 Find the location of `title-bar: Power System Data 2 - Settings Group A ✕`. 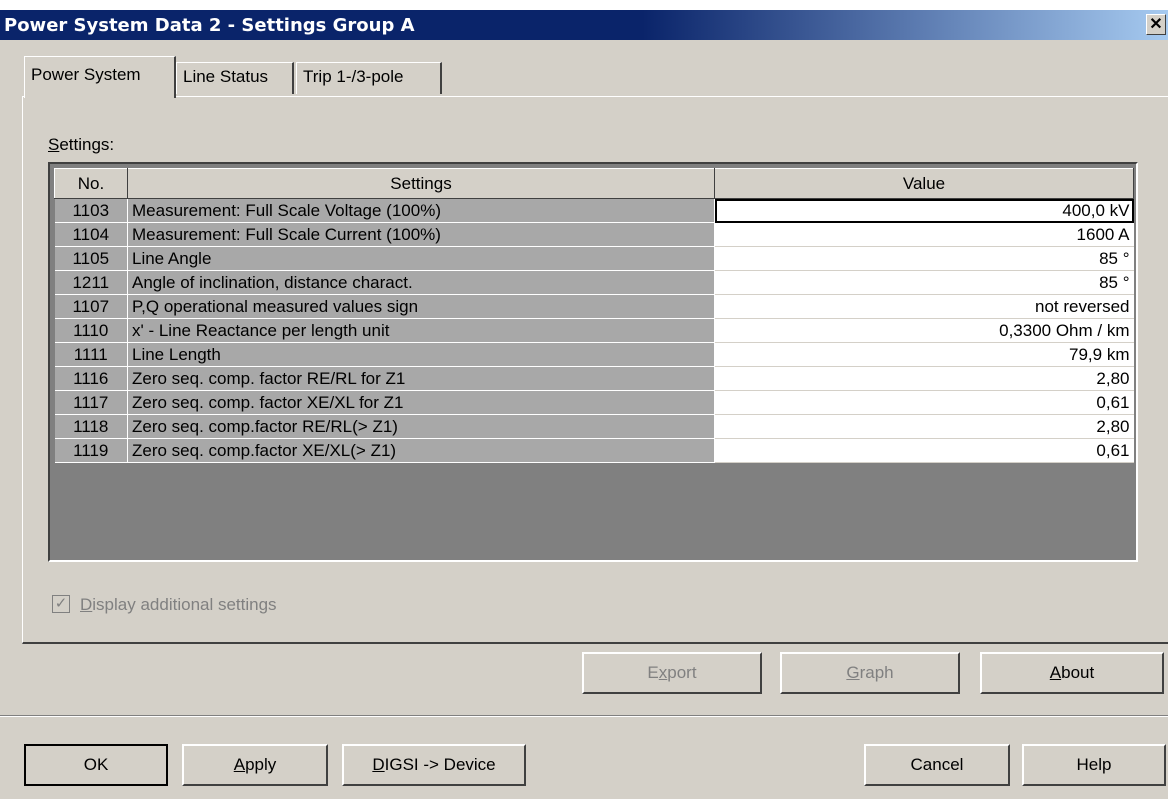

title-bar: Power System Data 2 - Settings Group A ✕ is located at coordinates (584, 25).